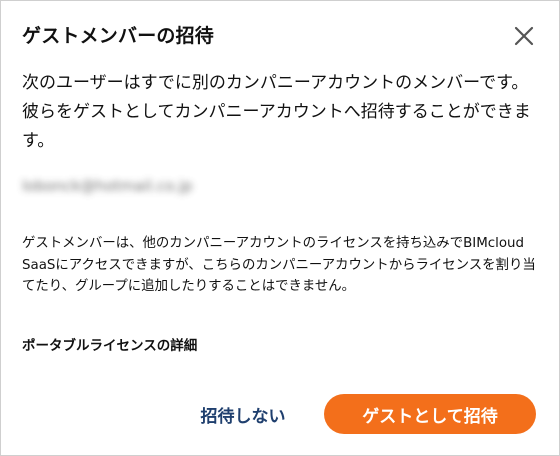  What do you see at coordinates (107, 186) in the screenshot?
I see `member-email: lobonck@hotmail.co.jp` at bounding box center [107, 186].